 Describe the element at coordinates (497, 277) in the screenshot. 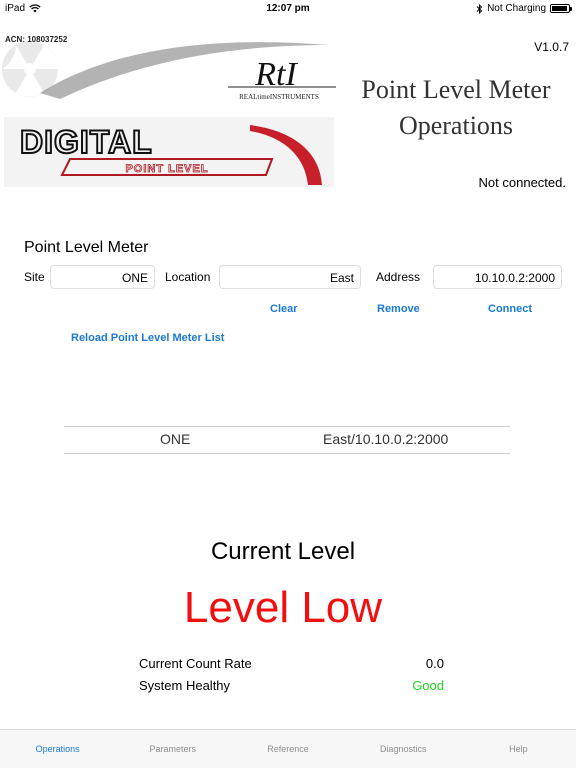

I see `address-field: 10.10.0.2:2000` at that location.